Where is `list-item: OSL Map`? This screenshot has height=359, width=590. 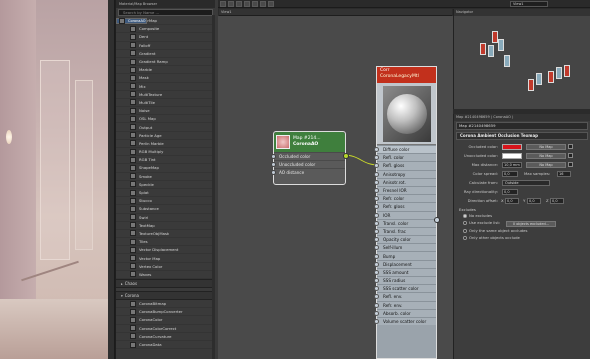 list-item: OSL Map is located at coordinates (165, 119).